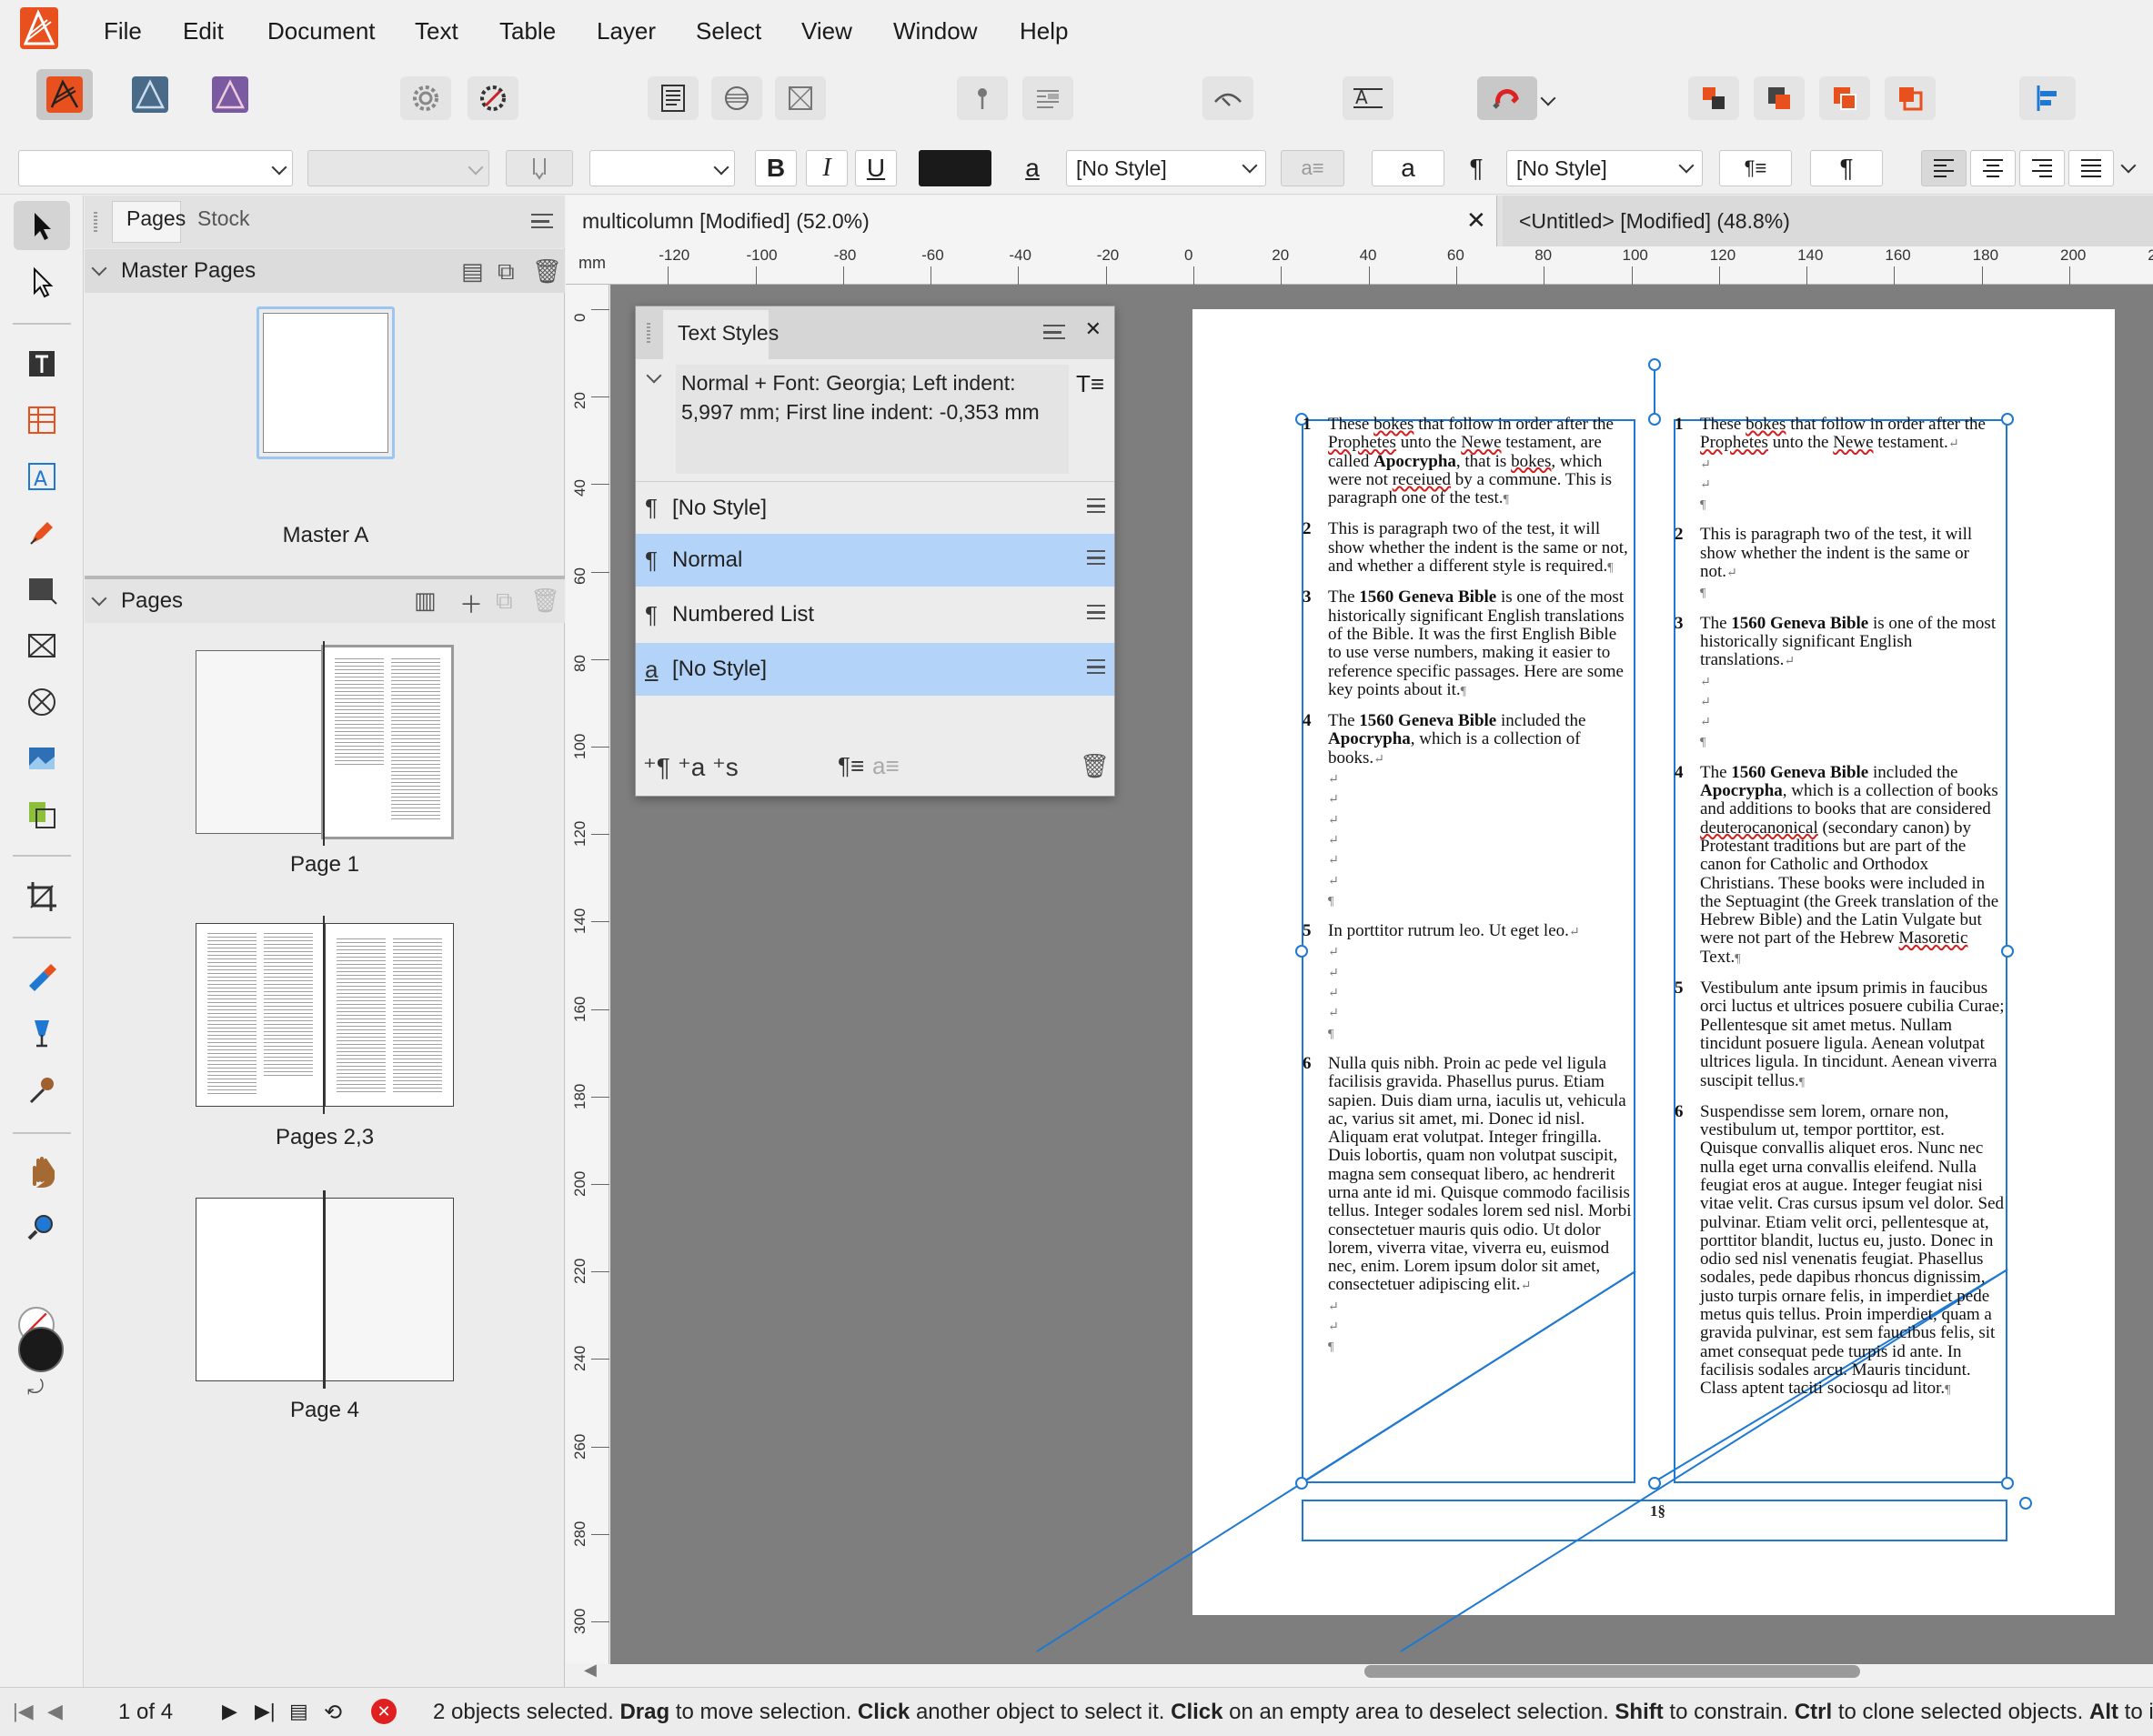  What do you see at coordinates (776, 168) in the screenshot?
I see `bold-button: B` at bounding box center [776, 168].